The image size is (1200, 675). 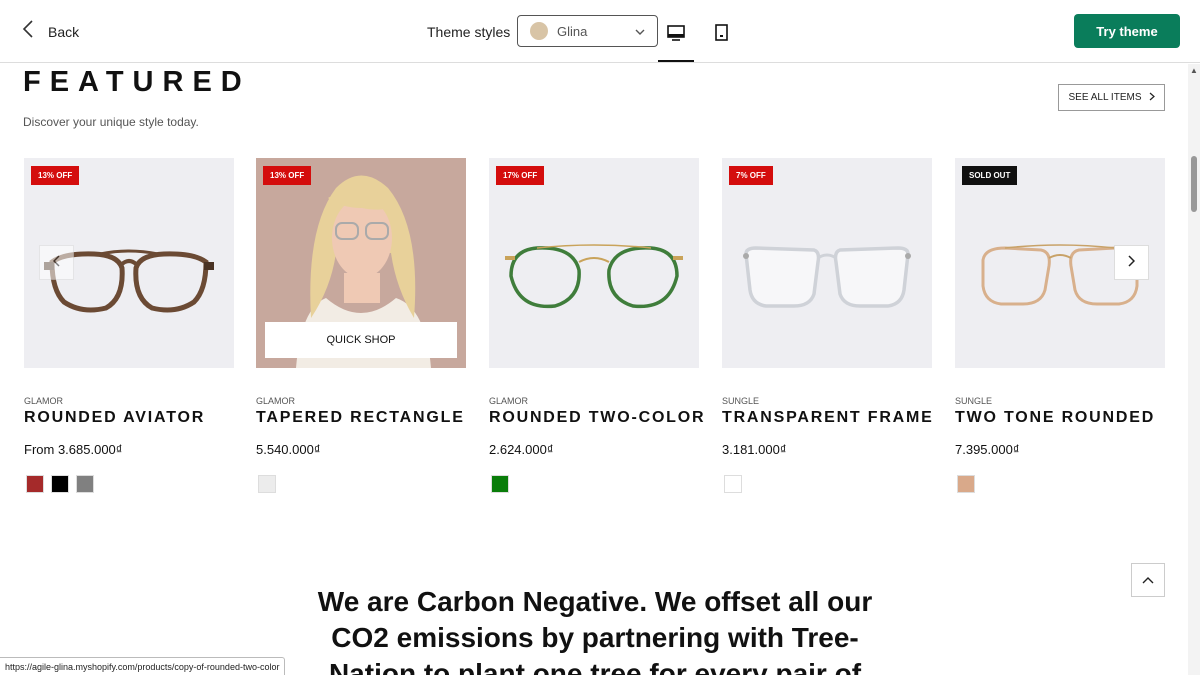 I want to click on carousel-prev-button, so click(x=56, y=262).